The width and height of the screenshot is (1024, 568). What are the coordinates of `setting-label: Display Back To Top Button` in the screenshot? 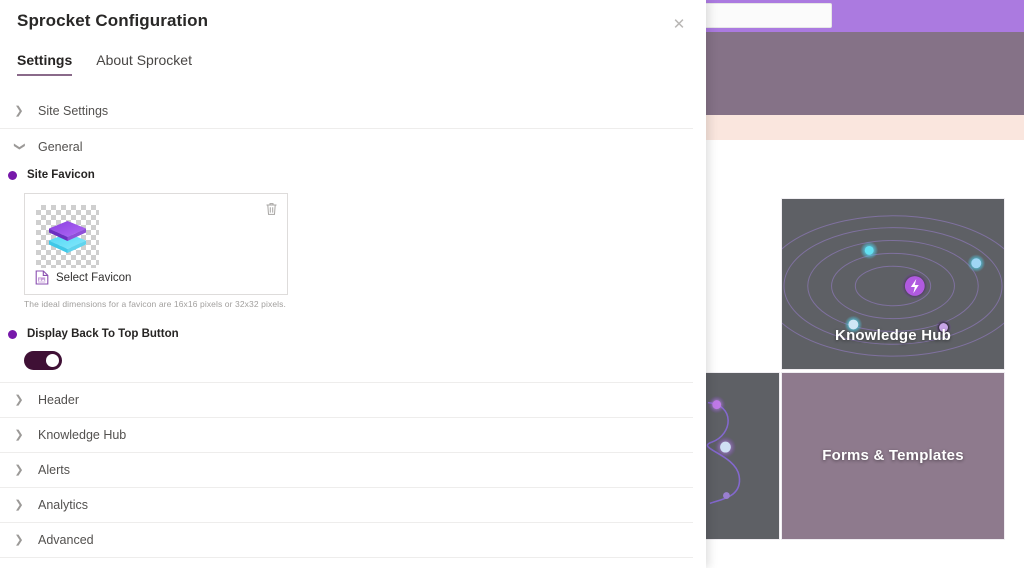 It's located at (103, 334).